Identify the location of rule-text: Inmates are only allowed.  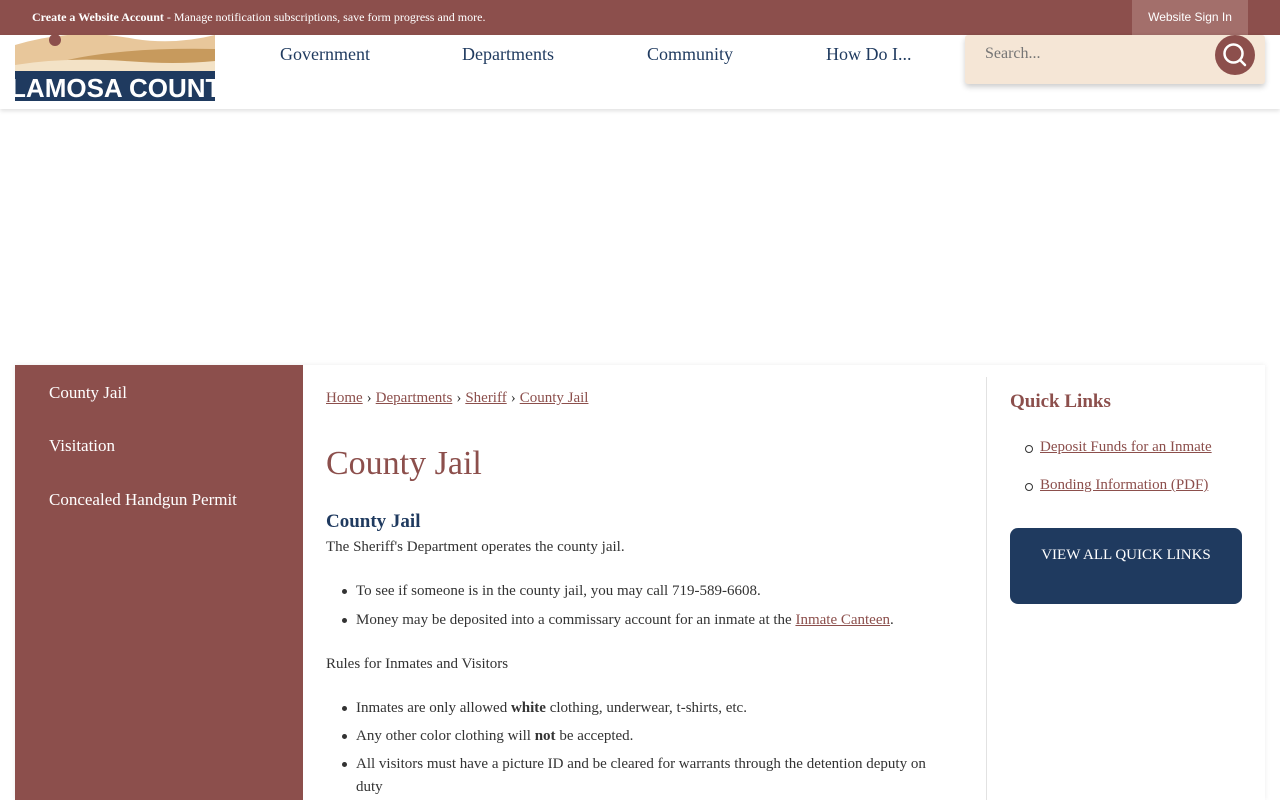
(433, 708).